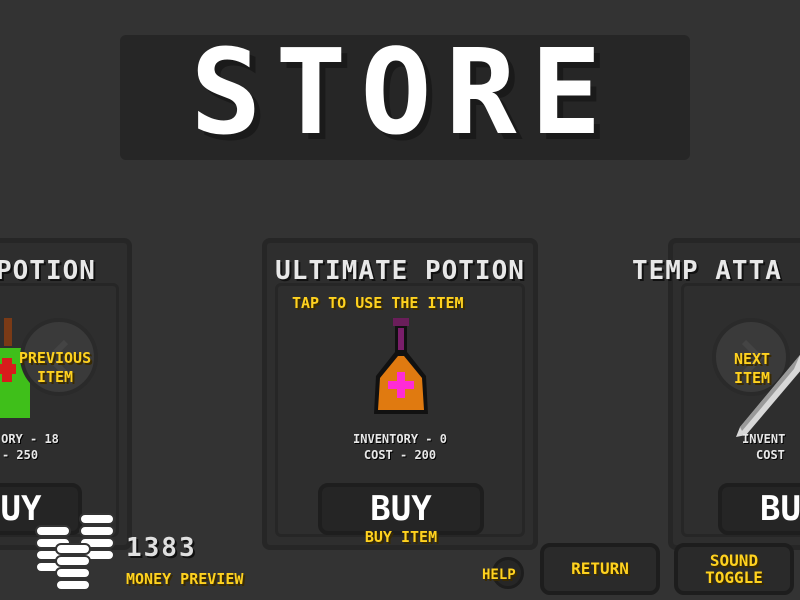 This screenshot has height=600, width=800. What do you see at coordinates (403, 92) in the screenshot?
I see `store-title: STORE` at bounding box center [403, 92].